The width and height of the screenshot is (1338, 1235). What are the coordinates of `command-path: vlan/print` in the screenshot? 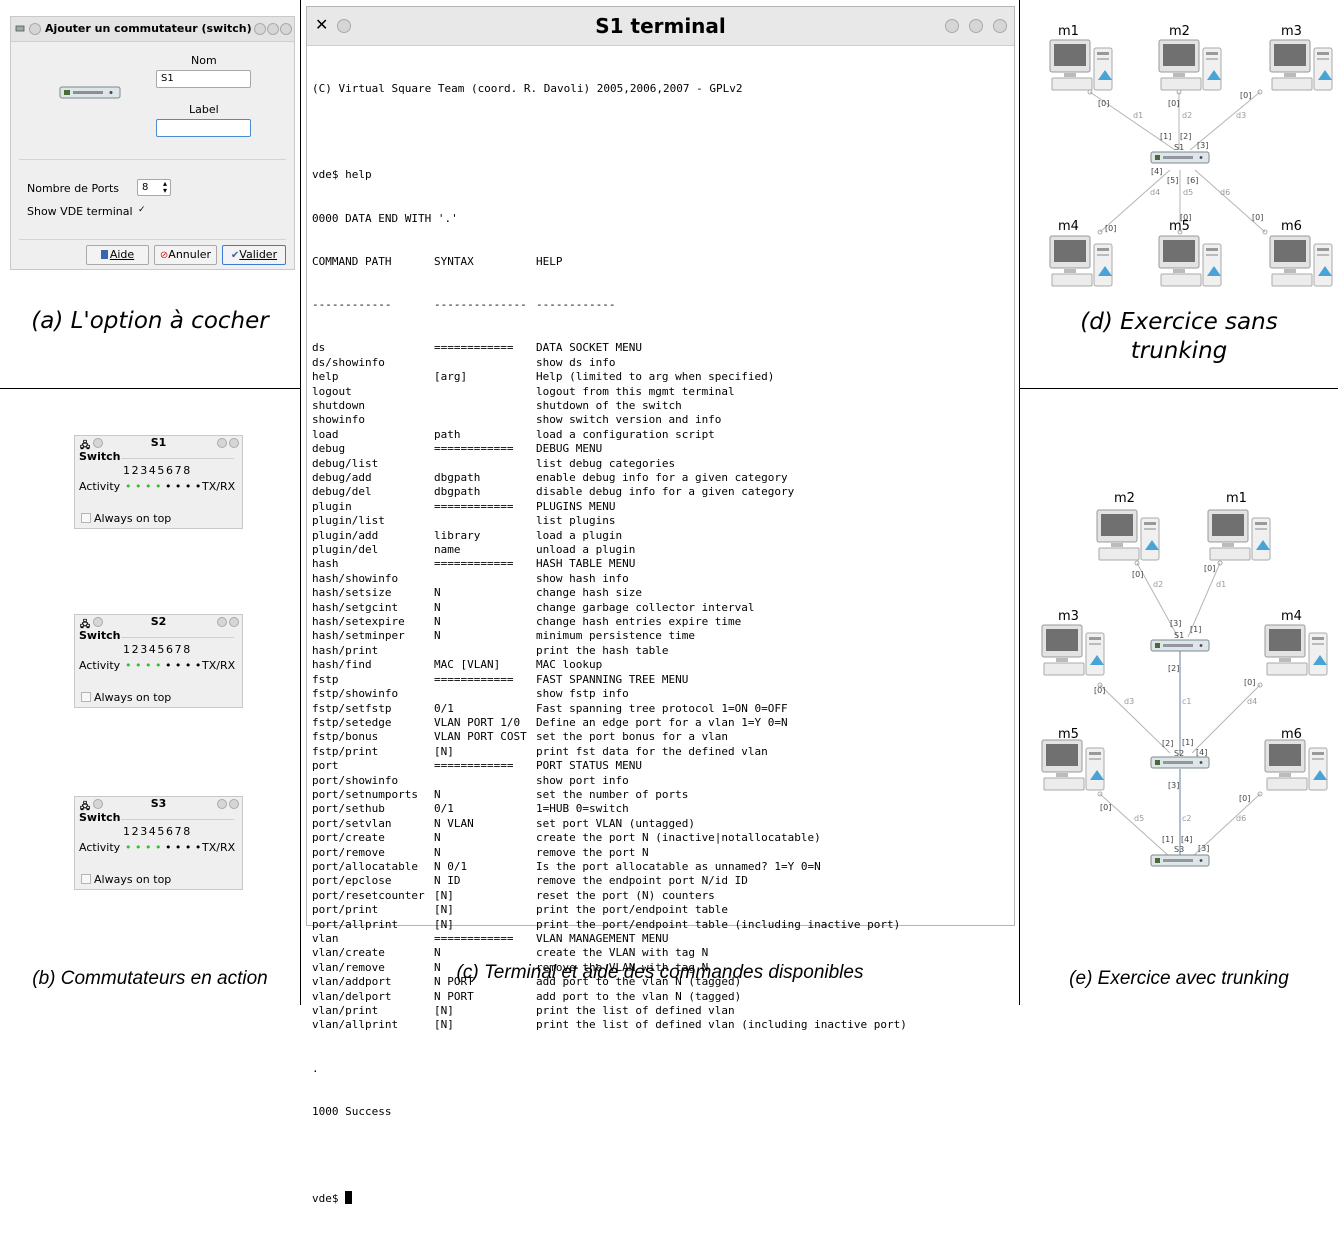 It's located at (345, 1011).